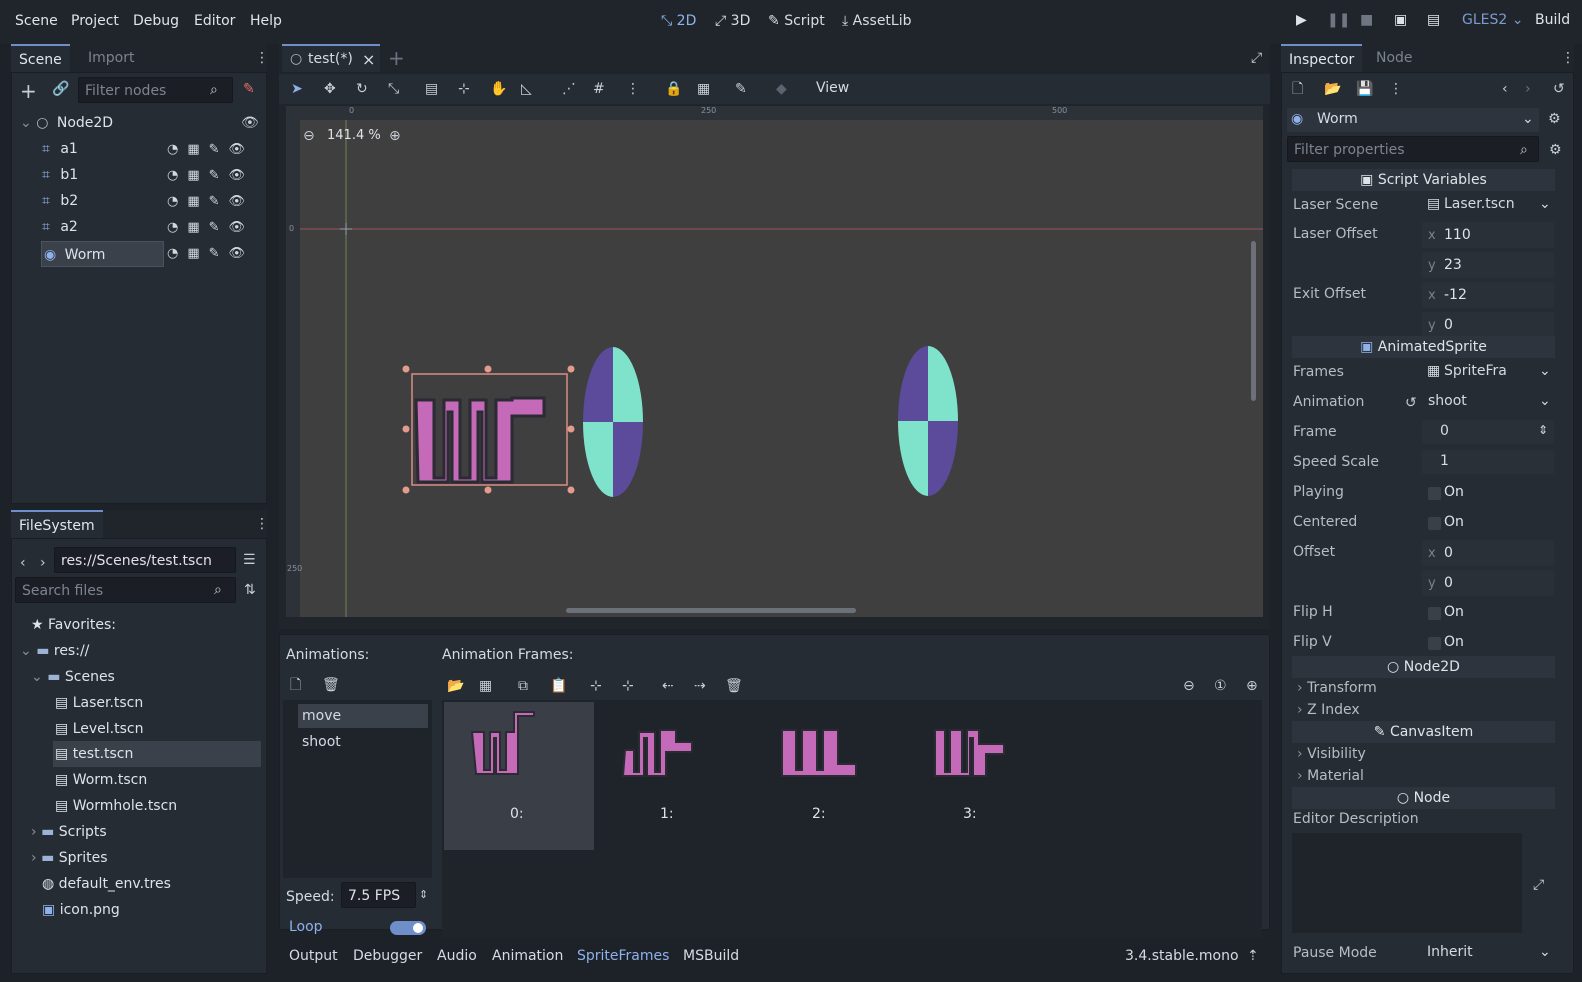 This screenshot has width=1582, height=982. Describe the element at coordinates (36, 21) in the screenshot. I see `menu-scene: Scene` at that location.